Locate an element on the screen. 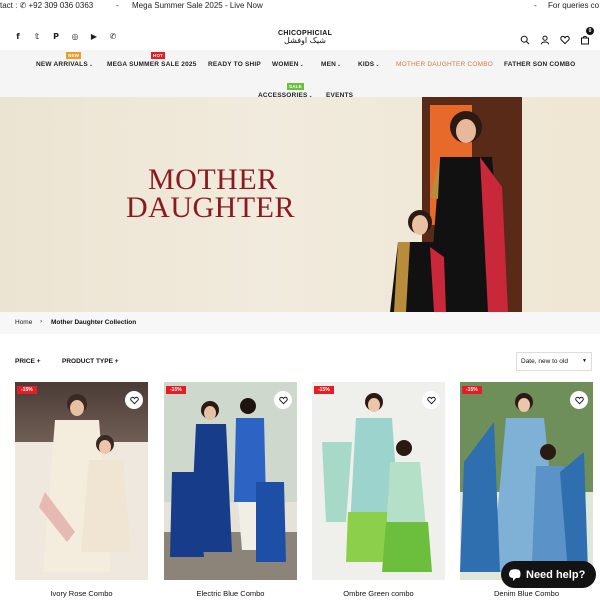 This screenshot has height=600, width=600. nav-kids: KIDS⌄ is located at coordinates (369, 64).